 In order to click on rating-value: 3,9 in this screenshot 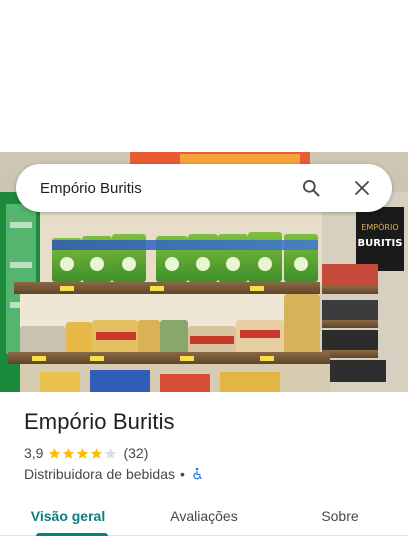, I will do `click(34, 453)`.